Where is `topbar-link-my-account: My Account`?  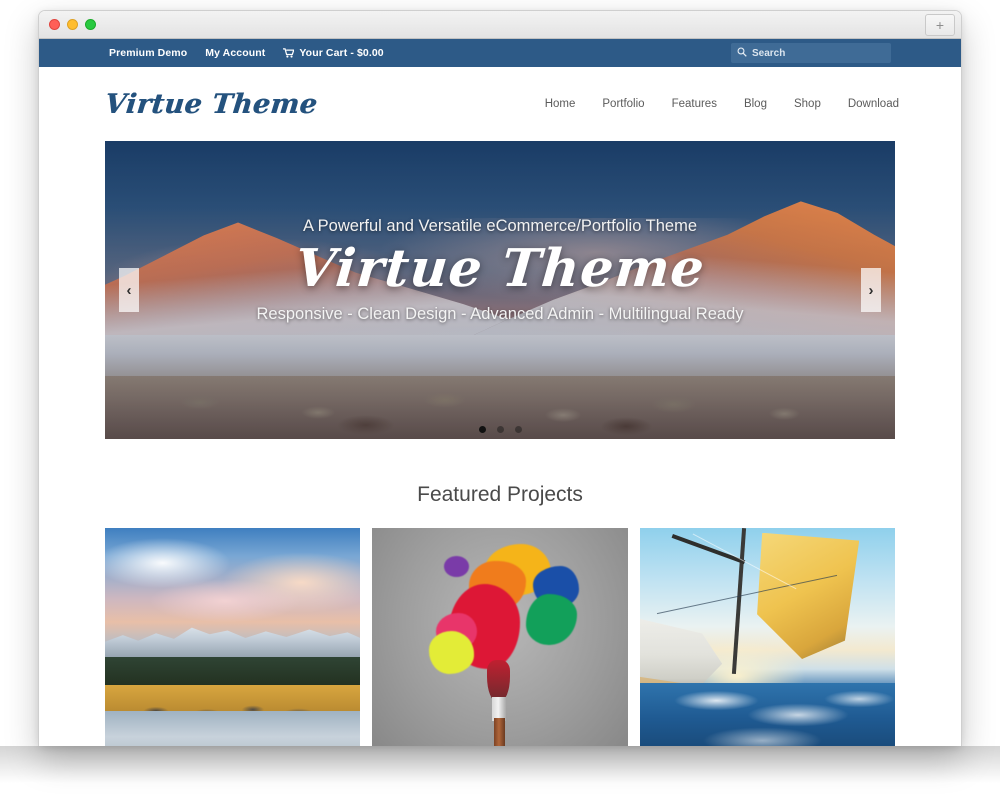
topbar-link-my-account: My Account is located at coordinates (235, 53).